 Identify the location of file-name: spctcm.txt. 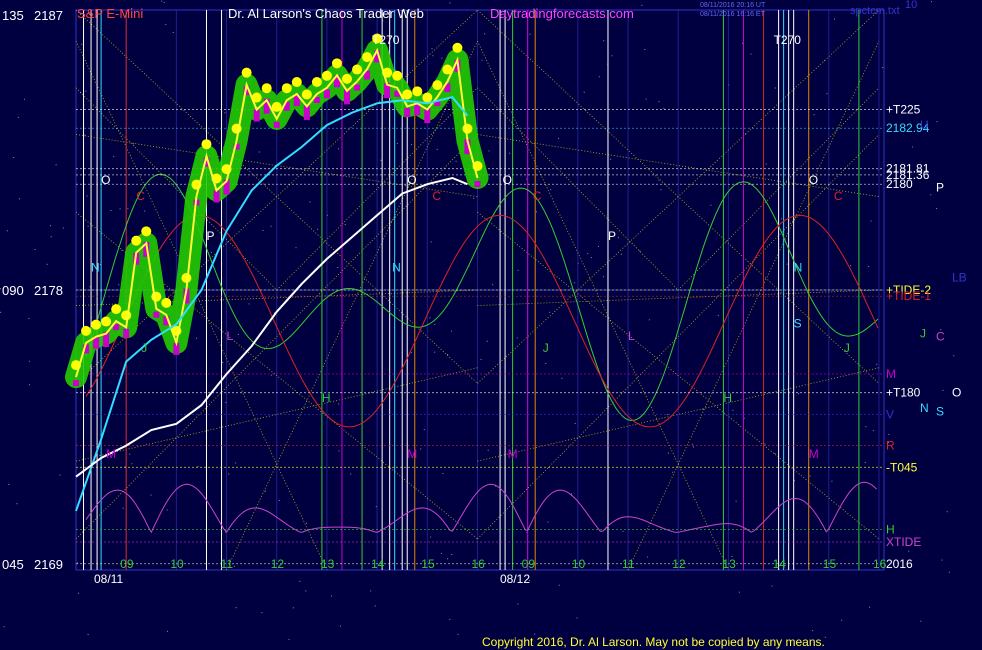
(875, 11).